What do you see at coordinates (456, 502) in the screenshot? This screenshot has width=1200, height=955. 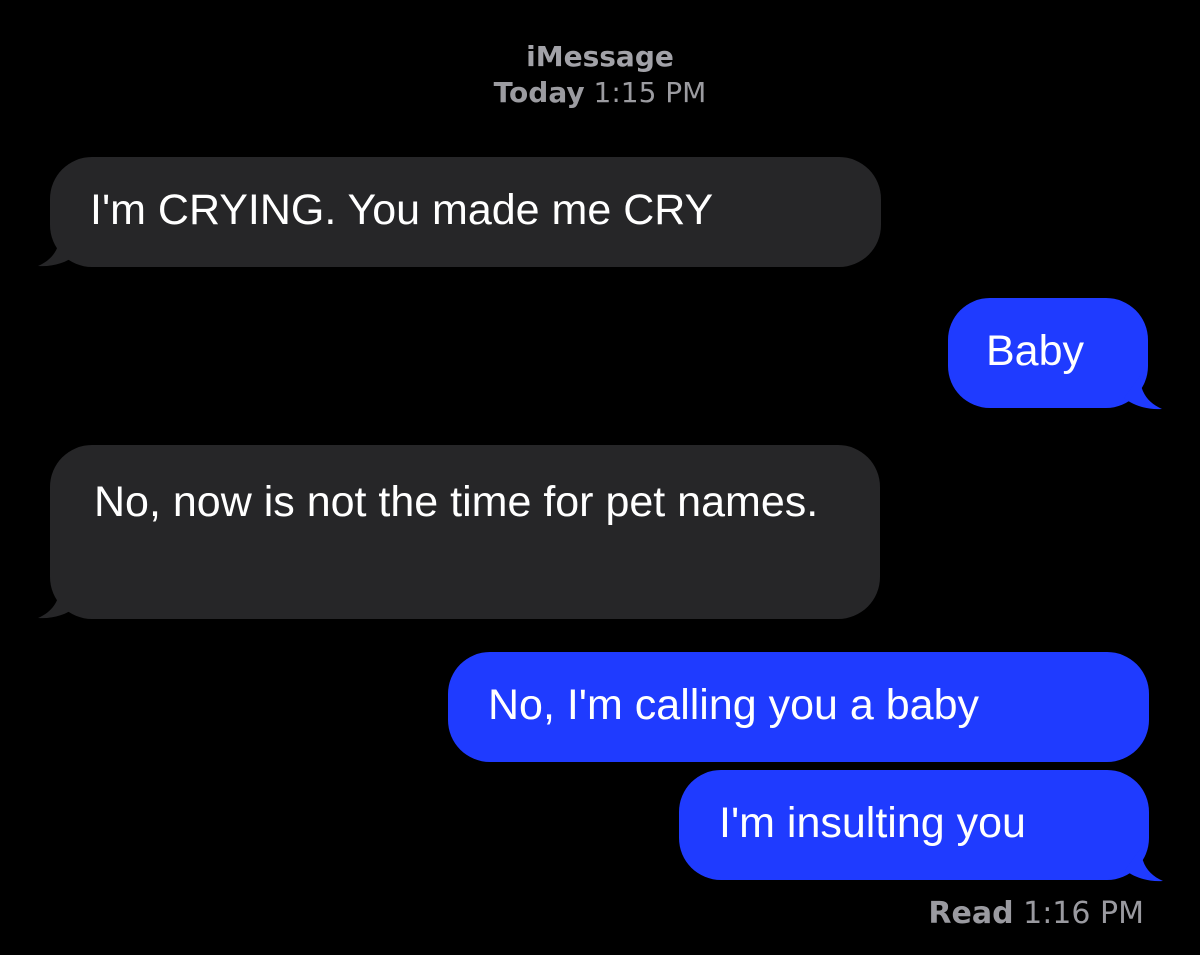 I see `message-text: No, now is not the time for pet names.` at bounding box center [456, 502].